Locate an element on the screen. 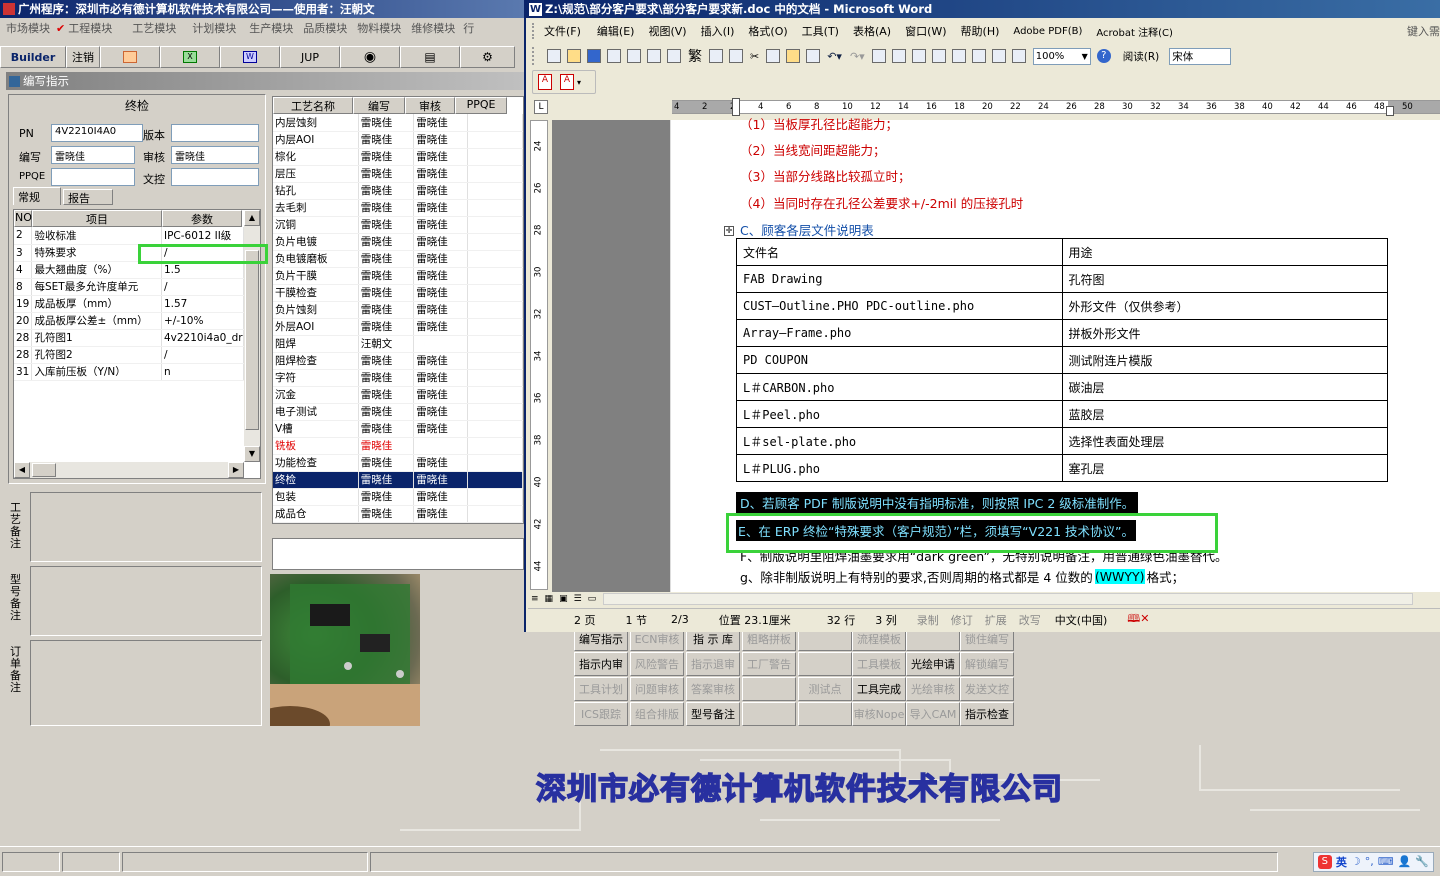 Image resolution: width=1440 pixels, height=876 pixels. function-button: 指示退审 is located at coordinates (713, 664).